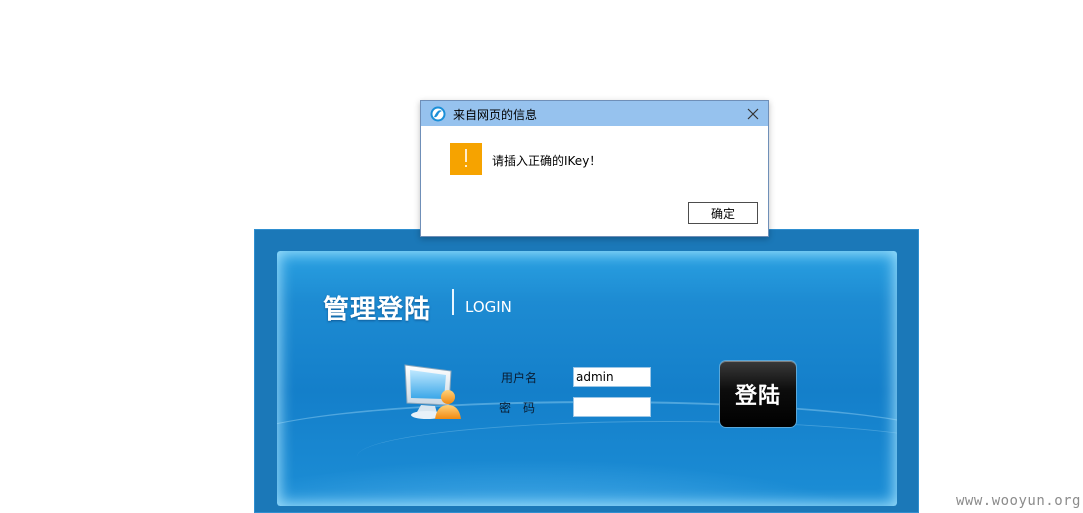 Image resolution: width=1083 pixels, height=513 pixels. I want to click on dialog-message: 请插入正确的IKey！, so click(547, 161).